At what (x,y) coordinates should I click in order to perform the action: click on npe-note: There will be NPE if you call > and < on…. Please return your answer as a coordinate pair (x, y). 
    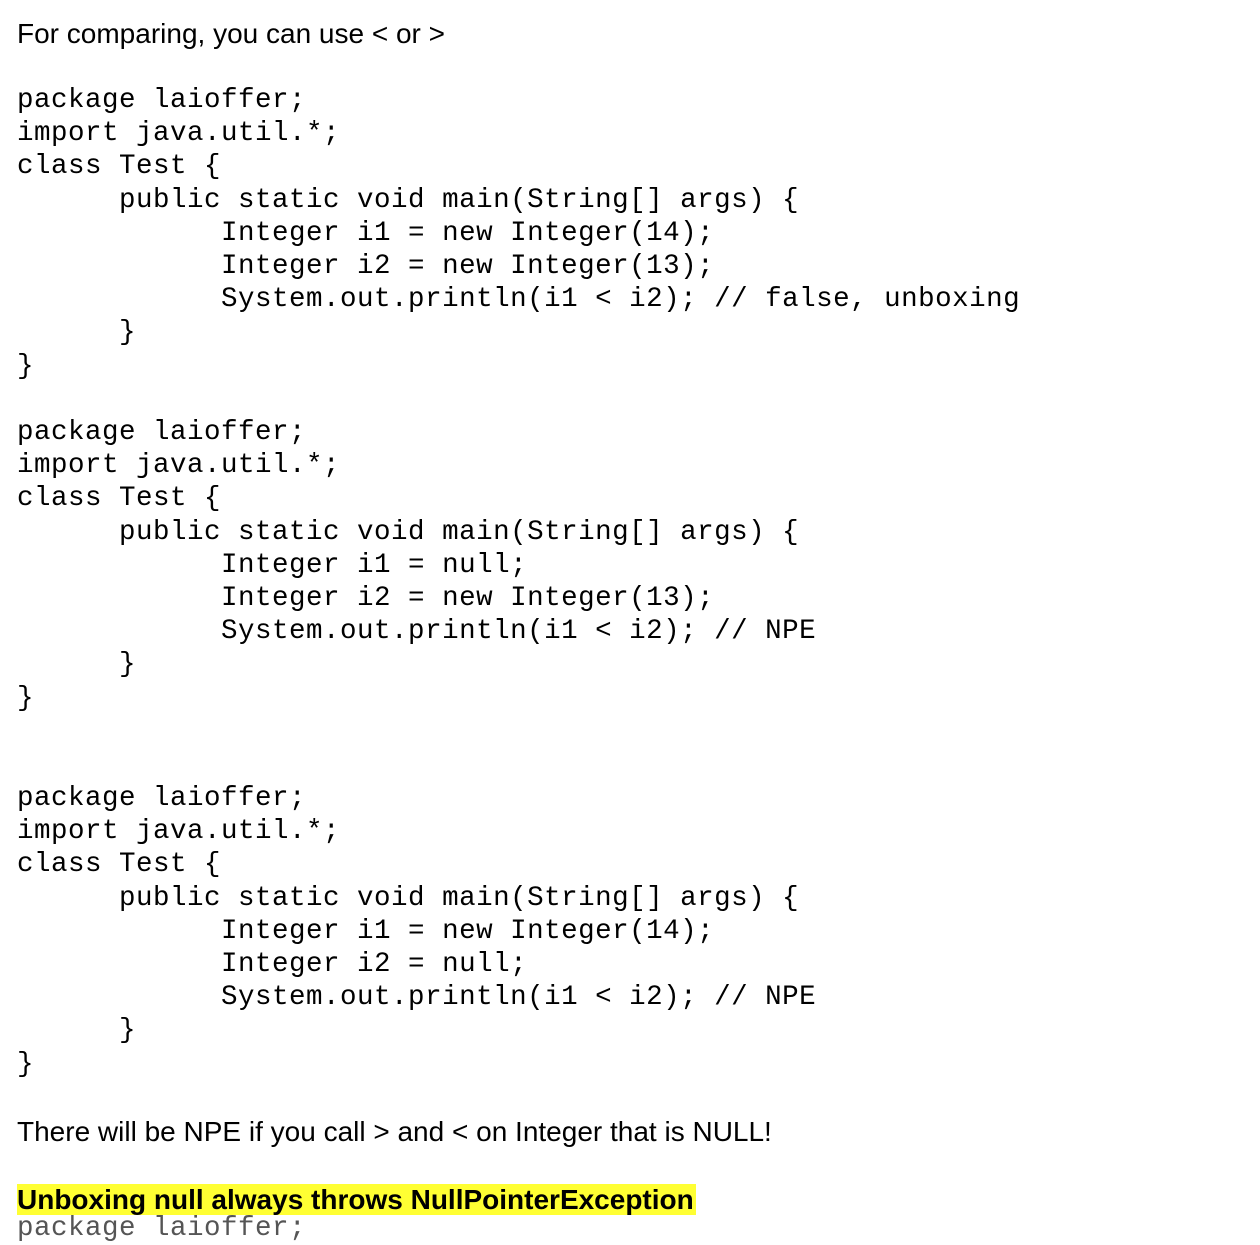
    Looking at the image, I should click on (394, 1131).